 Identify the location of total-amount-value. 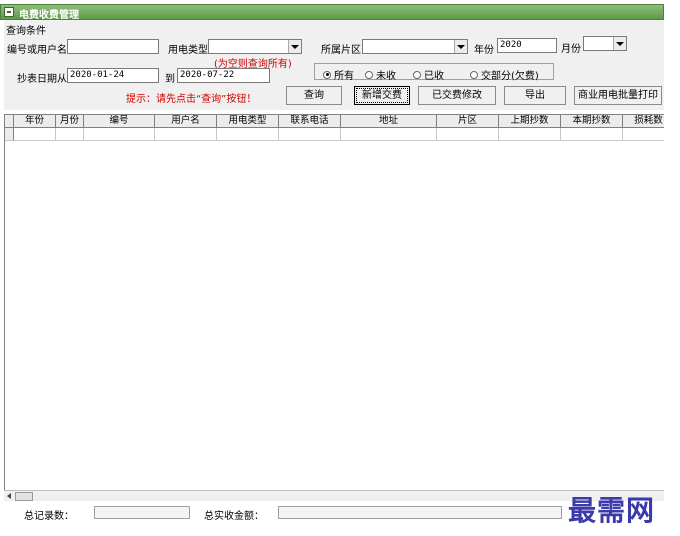
(420, 512).